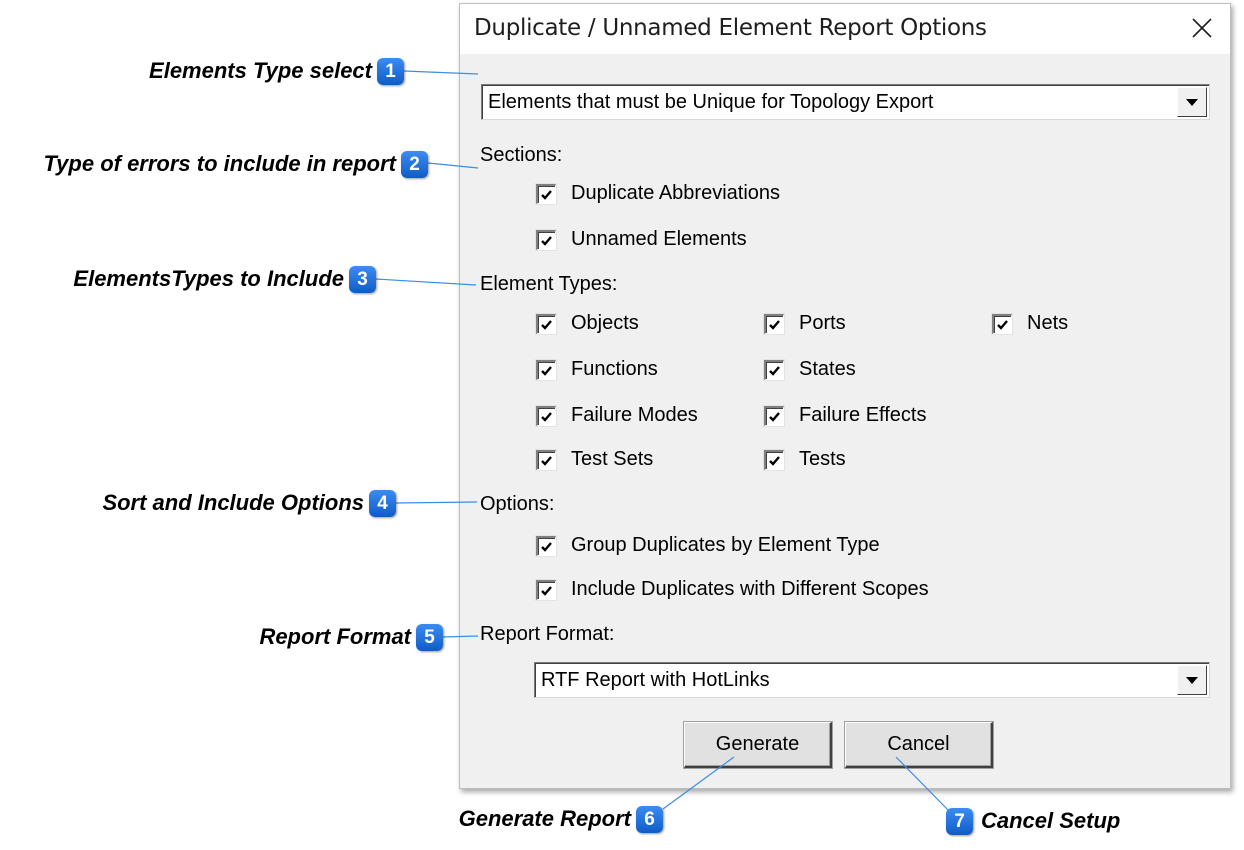  What do you see at coordinates (919, 745) in the screenshot?
I see `cancel-button: Cancel` at bounding box center [919, 745].